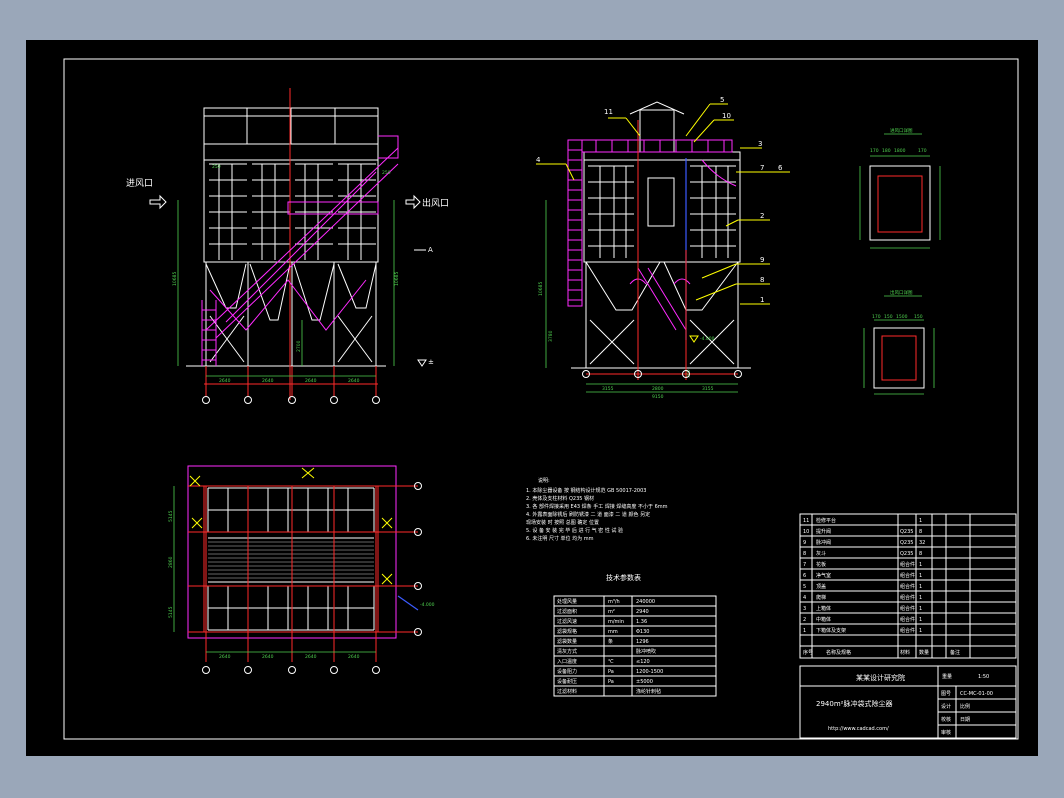  Describe the element at coordinates (808, 652) in the screenshot. I see `svg-text: 序号` at that location.